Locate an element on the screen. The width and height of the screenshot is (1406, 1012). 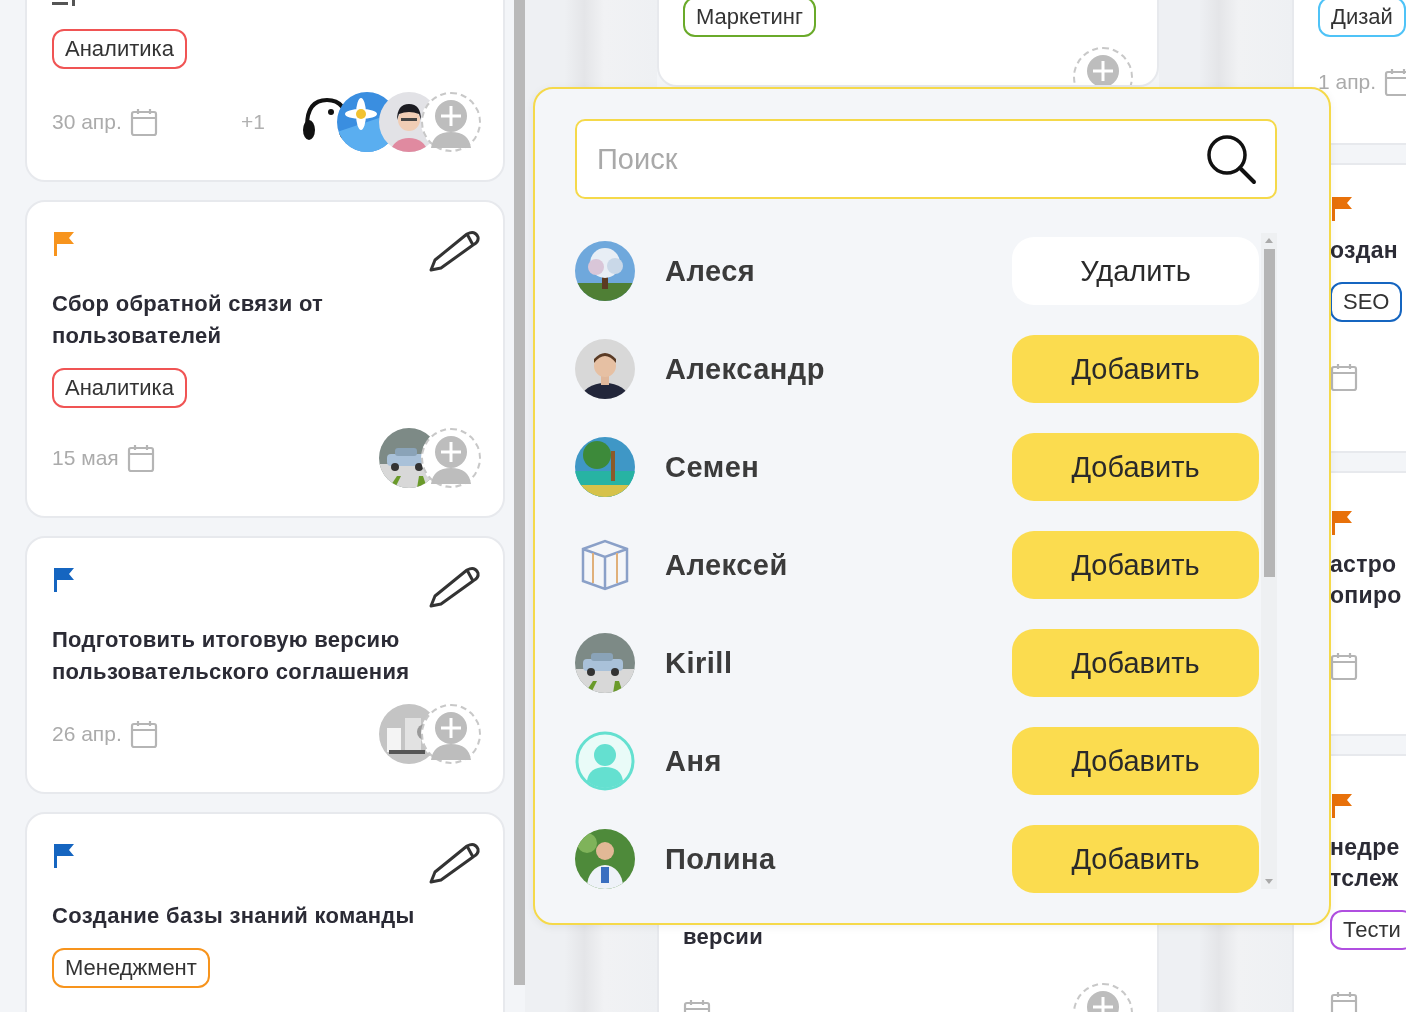
member-name: Александр is located at coordinates (745, 369).